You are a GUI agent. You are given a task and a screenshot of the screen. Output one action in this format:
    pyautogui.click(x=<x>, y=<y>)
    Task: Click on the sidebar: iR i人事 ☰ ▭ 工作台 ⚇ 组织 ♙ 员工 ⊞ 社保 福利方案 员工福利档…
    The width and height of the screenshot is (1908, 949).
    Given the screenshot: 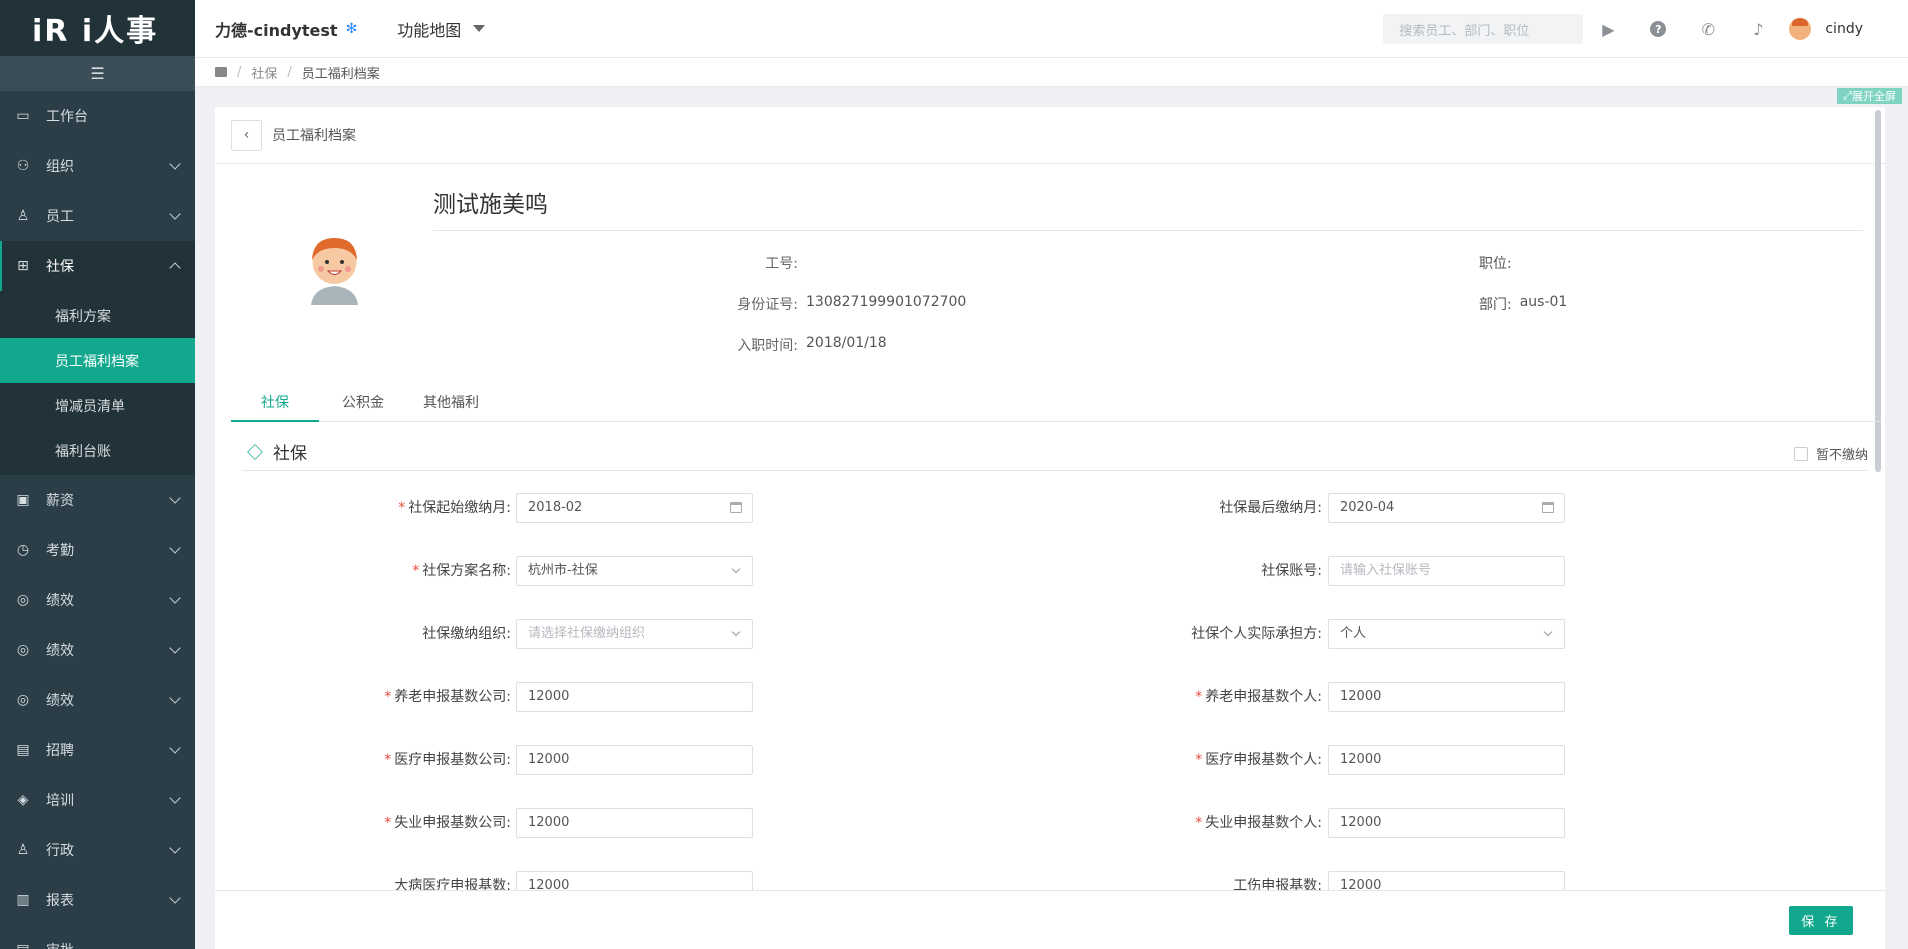 What is the action you would take?
    pyautogui.click(x=97, y=474)
    